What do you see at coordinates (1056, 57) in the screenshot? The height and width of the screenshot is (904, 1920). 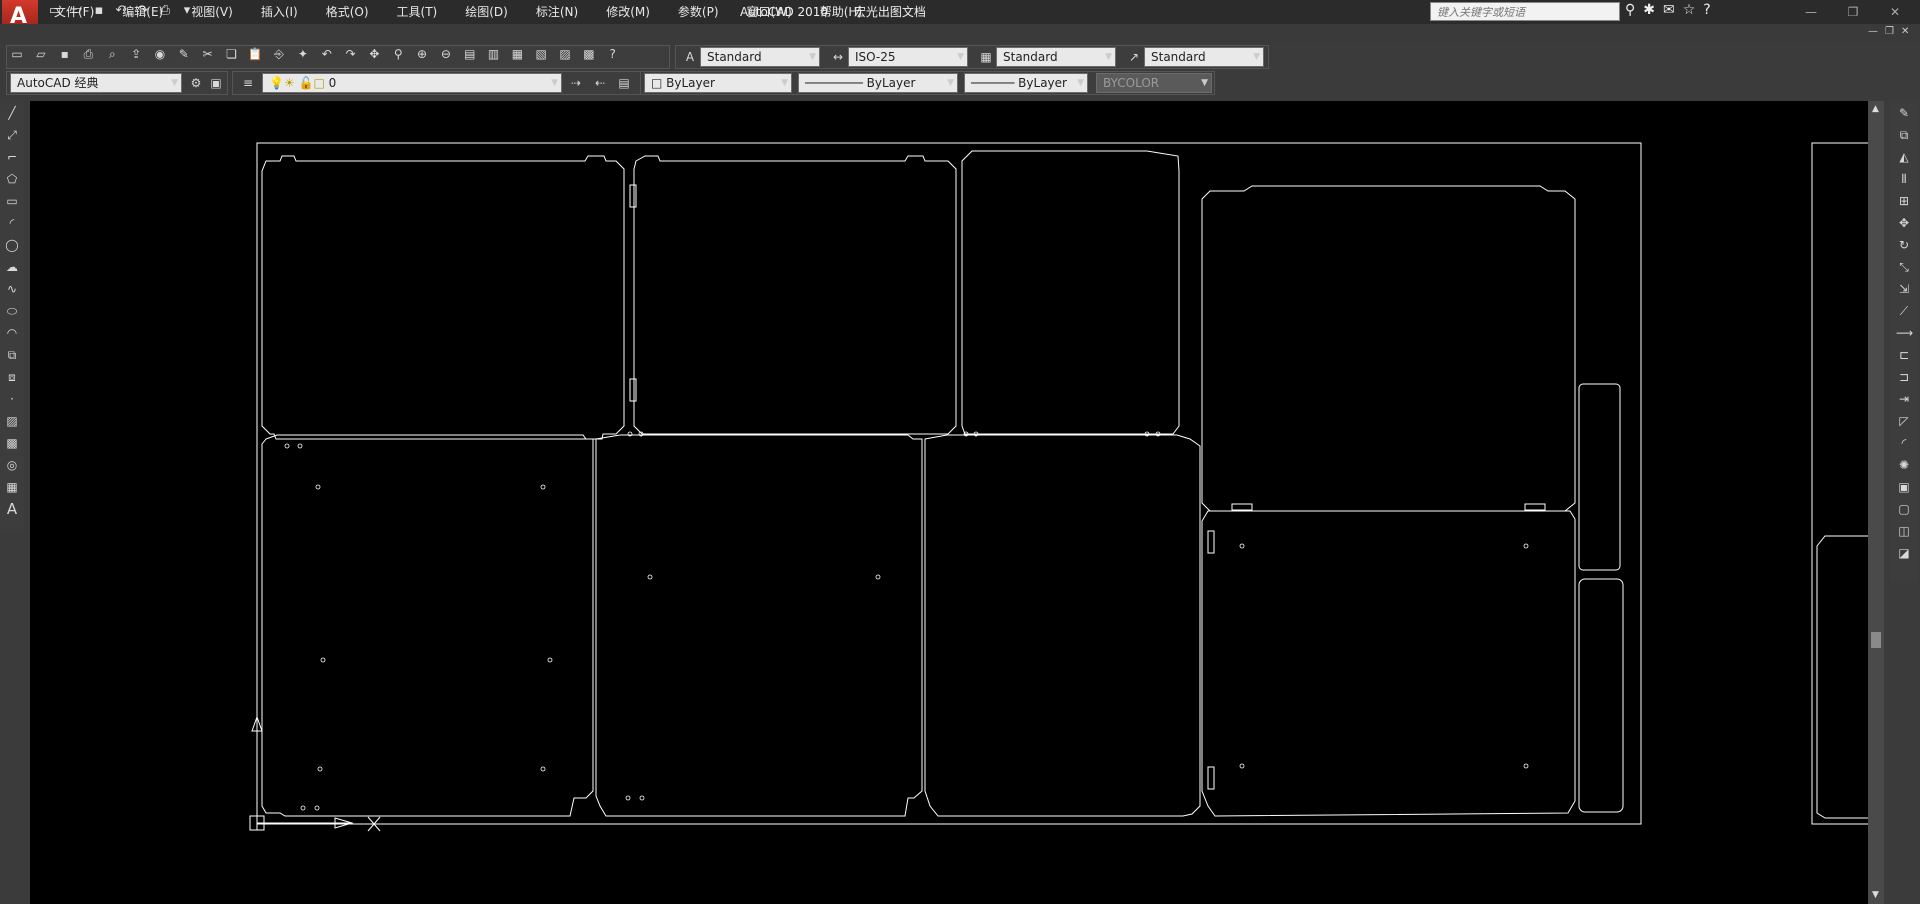 I see `table-style-select: Standard ▼` at bounding box center [1056, 57].